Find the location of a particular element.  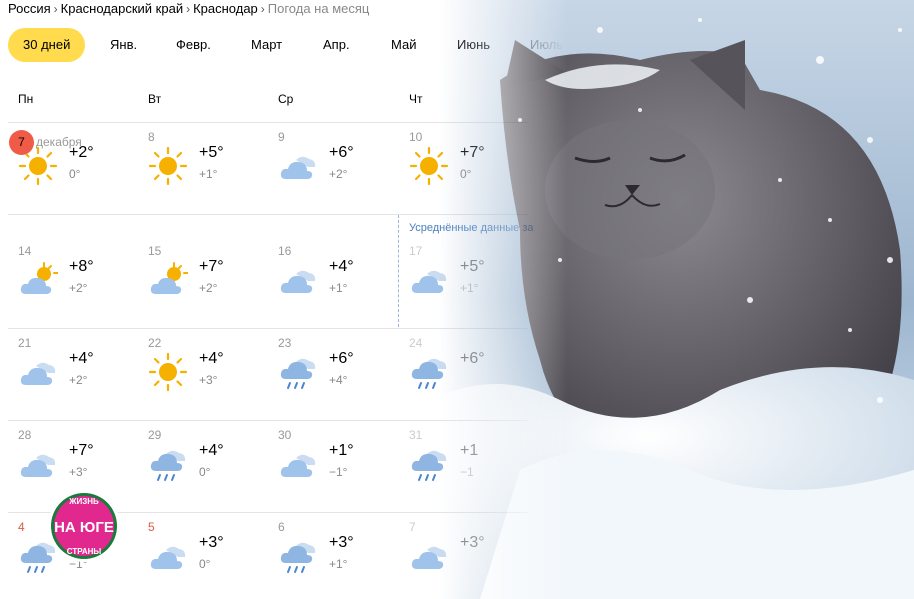

day-cell: 23 +6° +4° is located at coordinates (330, 378).